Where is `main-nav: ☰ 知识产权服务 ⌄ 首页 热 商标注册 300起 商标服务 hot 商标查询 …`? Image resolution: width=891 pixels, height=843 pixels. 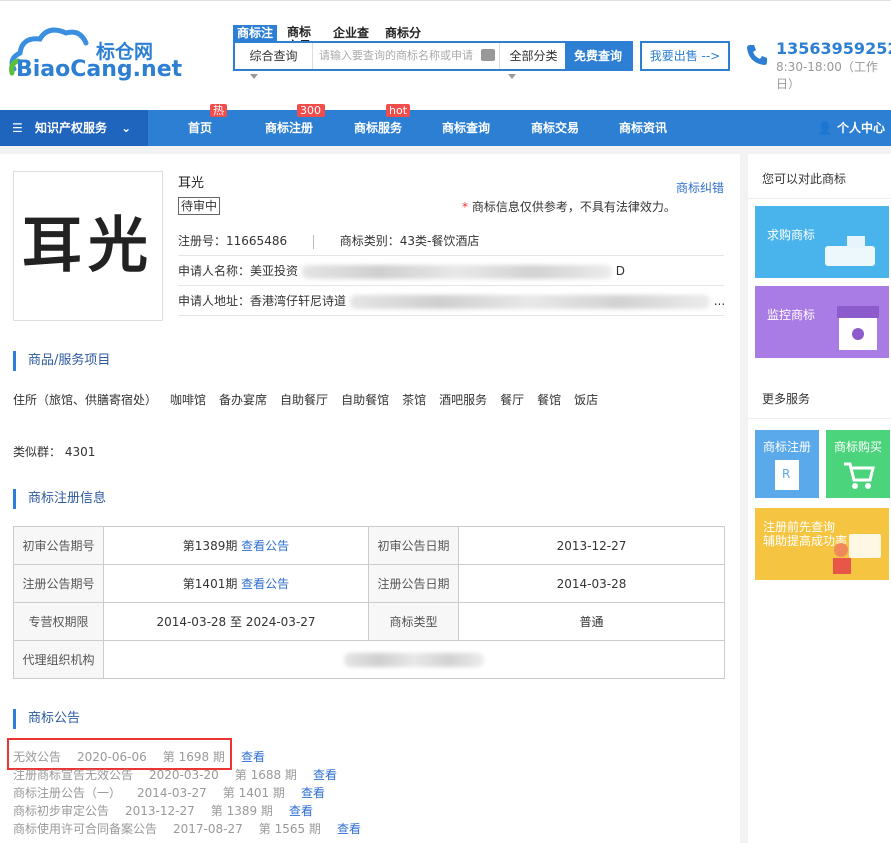
main-nav: ☰ 知识产权服务 ⌄ 首页 热 商标注册 300起 商标服务 hot 商标查询 … is located at coordinates (445, 125).